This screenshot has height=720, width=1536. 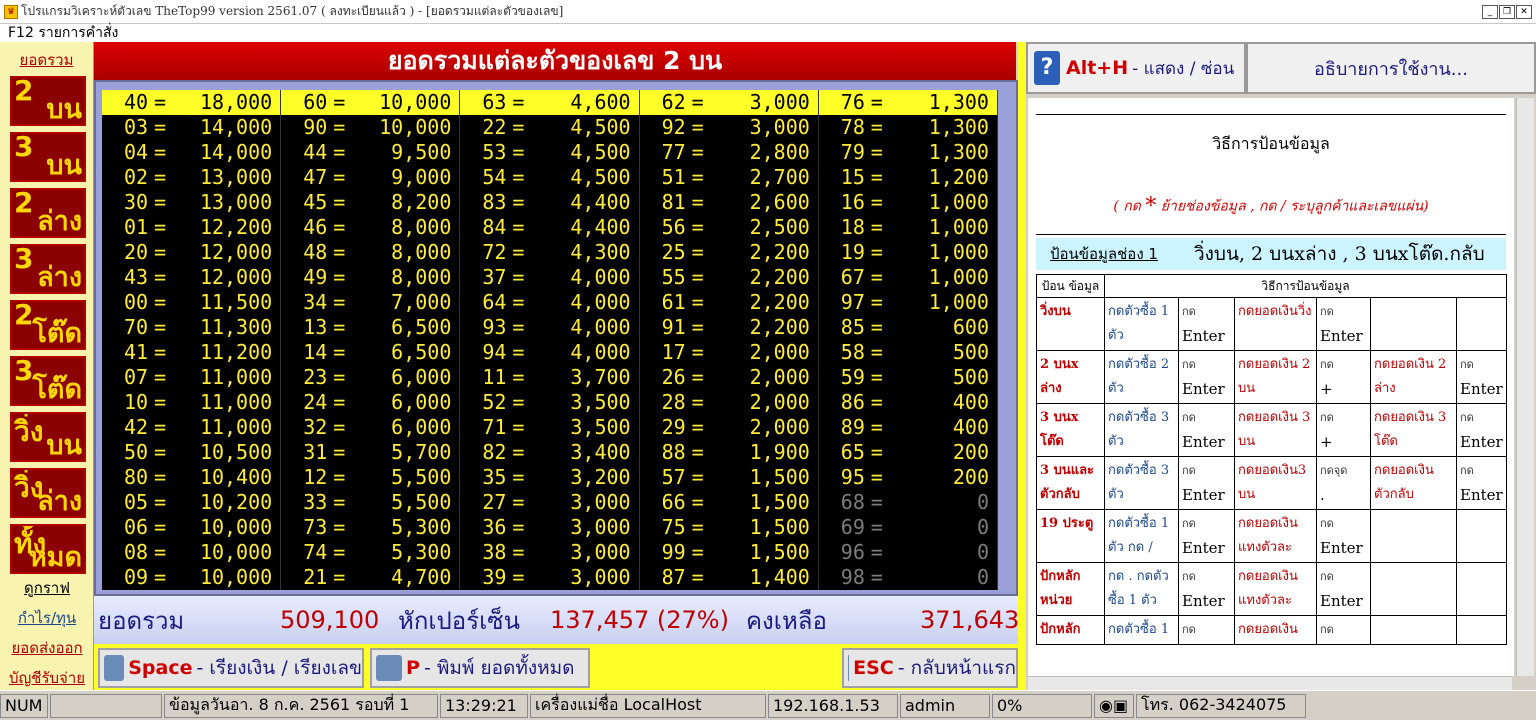 What do you see at coordinates (1490, 12) in the screenshot?
I see `minimize-button: _` at bounding box center [1490, 12].